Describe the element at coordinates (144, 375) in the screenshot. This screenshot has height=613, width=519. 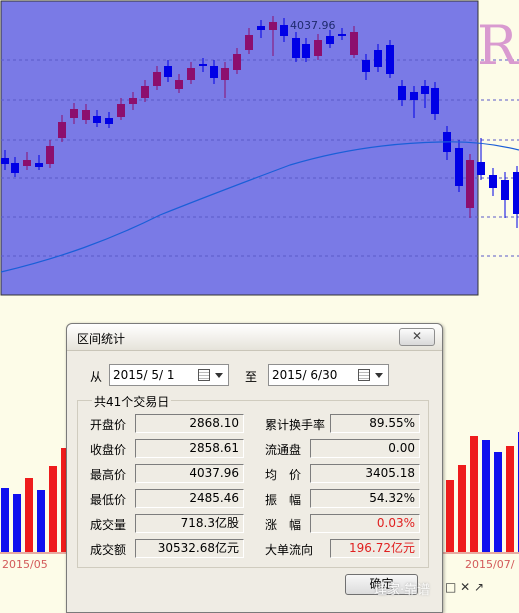
I see `from-date-value: 2015/ 5/ 1` at that location.